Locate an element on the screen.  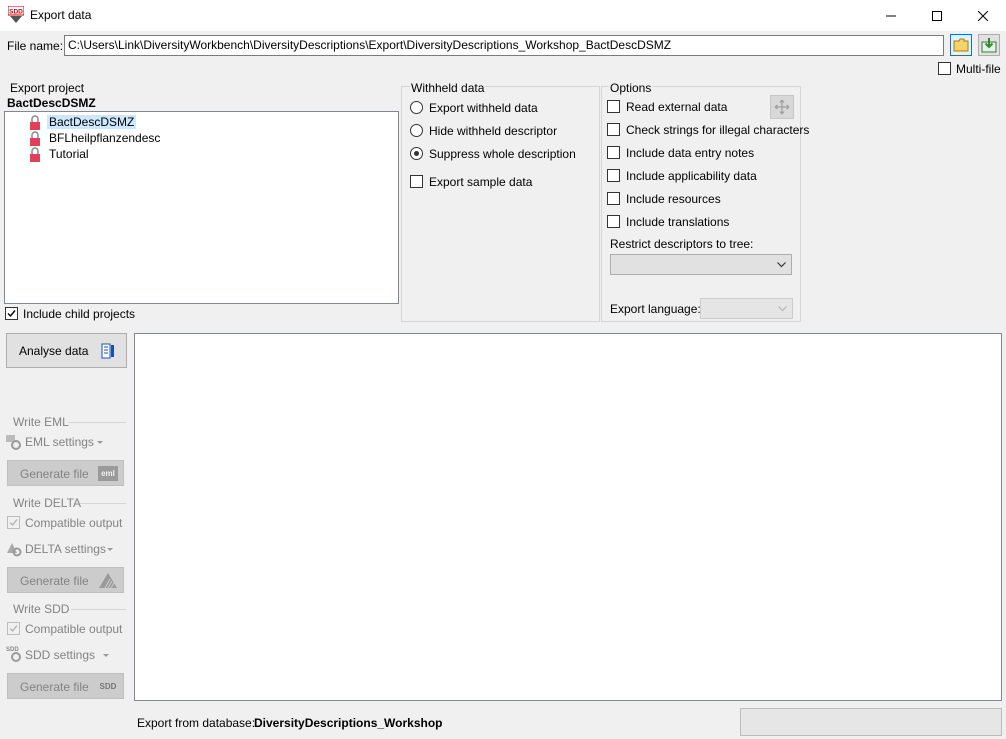
browse-folder-button is located at coordinates (961, 45).